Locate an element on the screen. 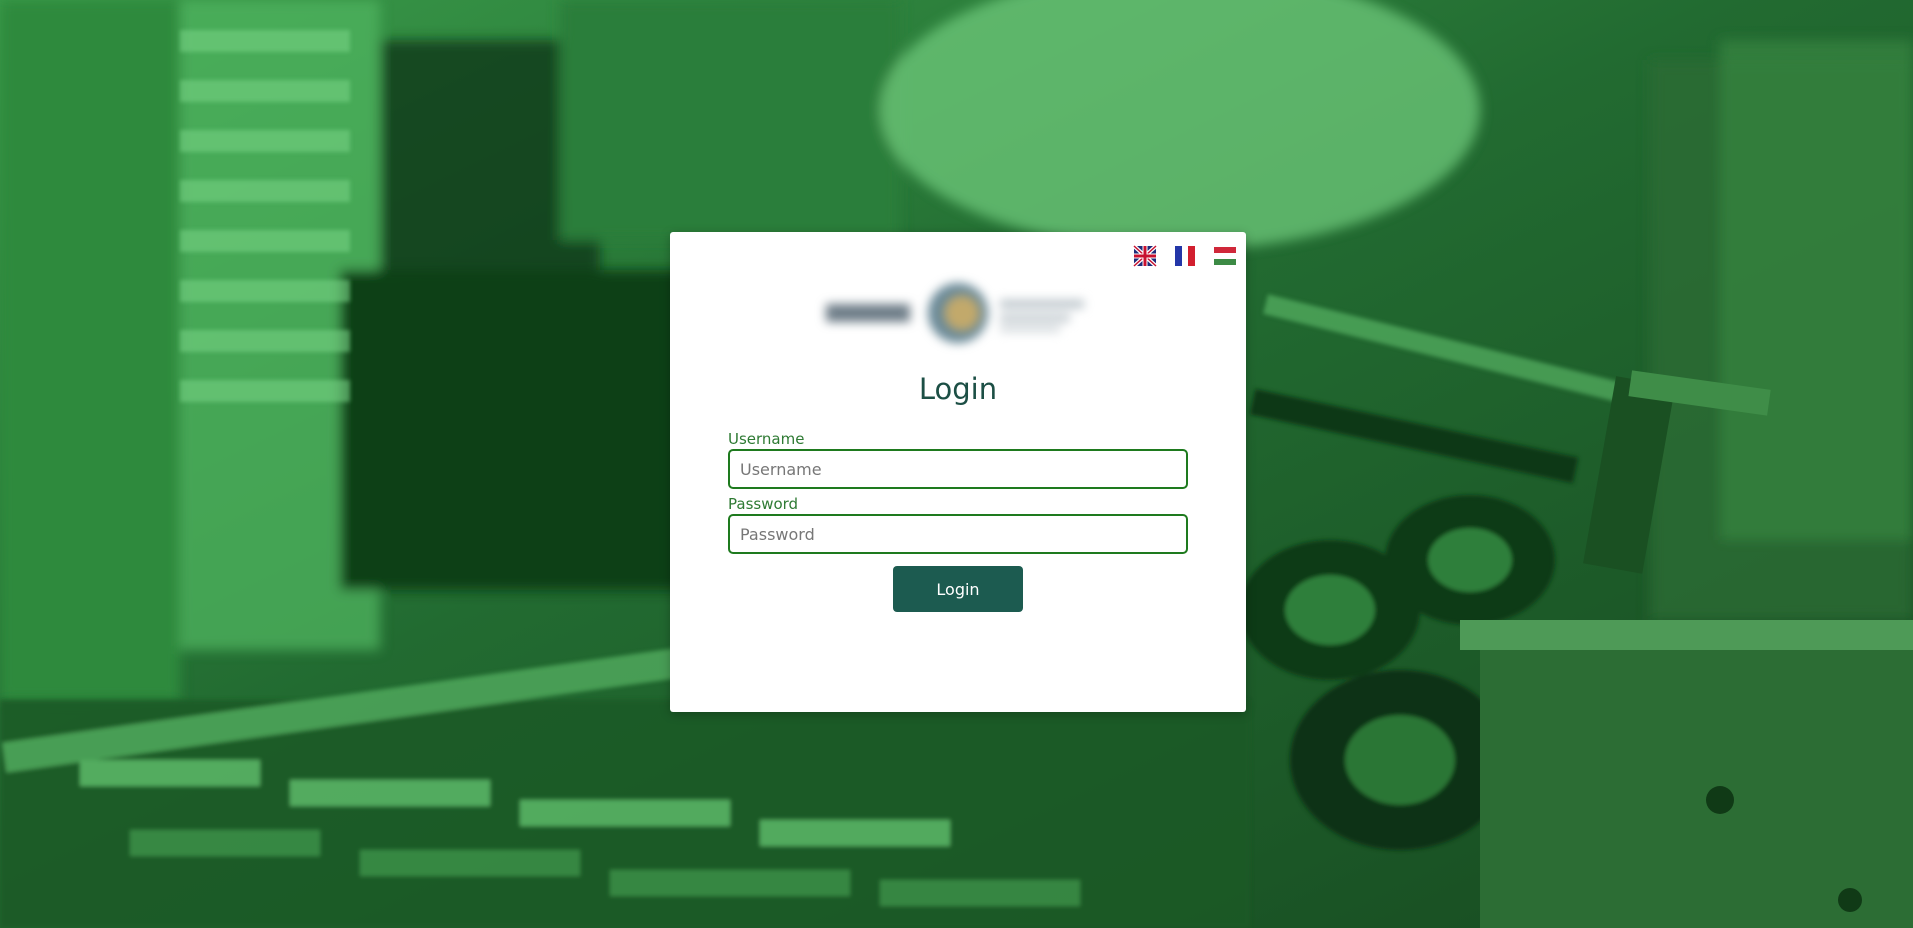  language-selector is located at coordinates (1185, 256).